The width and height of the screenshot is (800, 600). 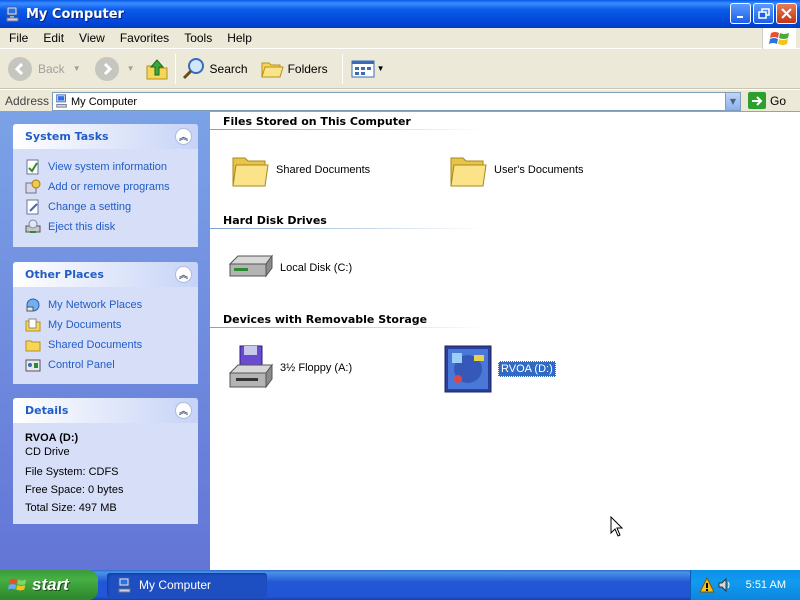 I want to click on item-label: 3½ Floppy (A:), so click(x=316, y=368).